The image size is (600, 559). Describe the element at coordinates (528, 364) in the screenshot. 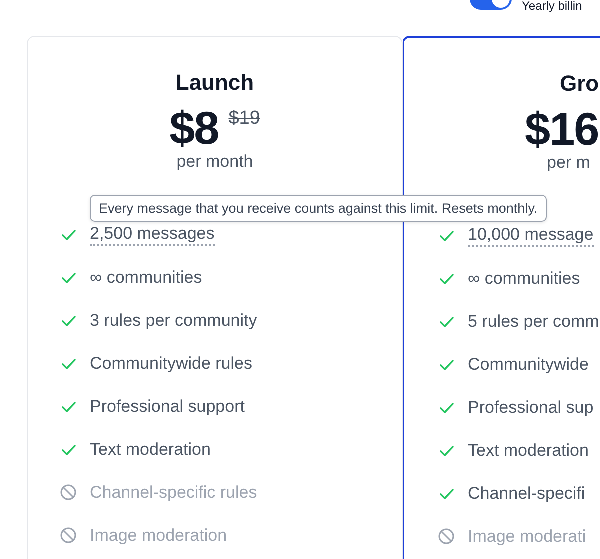

I see `feature-text: Communitywide` at that location.